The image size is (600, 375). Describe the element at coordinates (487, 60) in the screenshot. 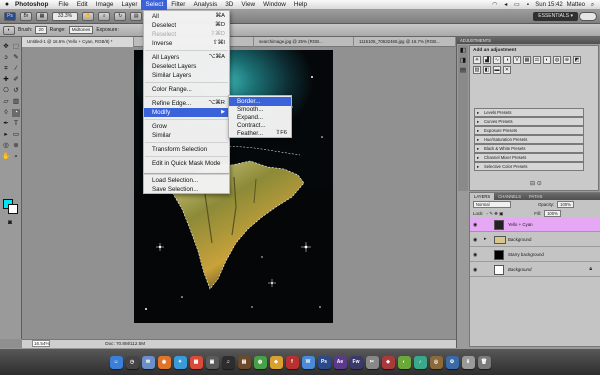

I see `levels-icon: ▟` at that location.